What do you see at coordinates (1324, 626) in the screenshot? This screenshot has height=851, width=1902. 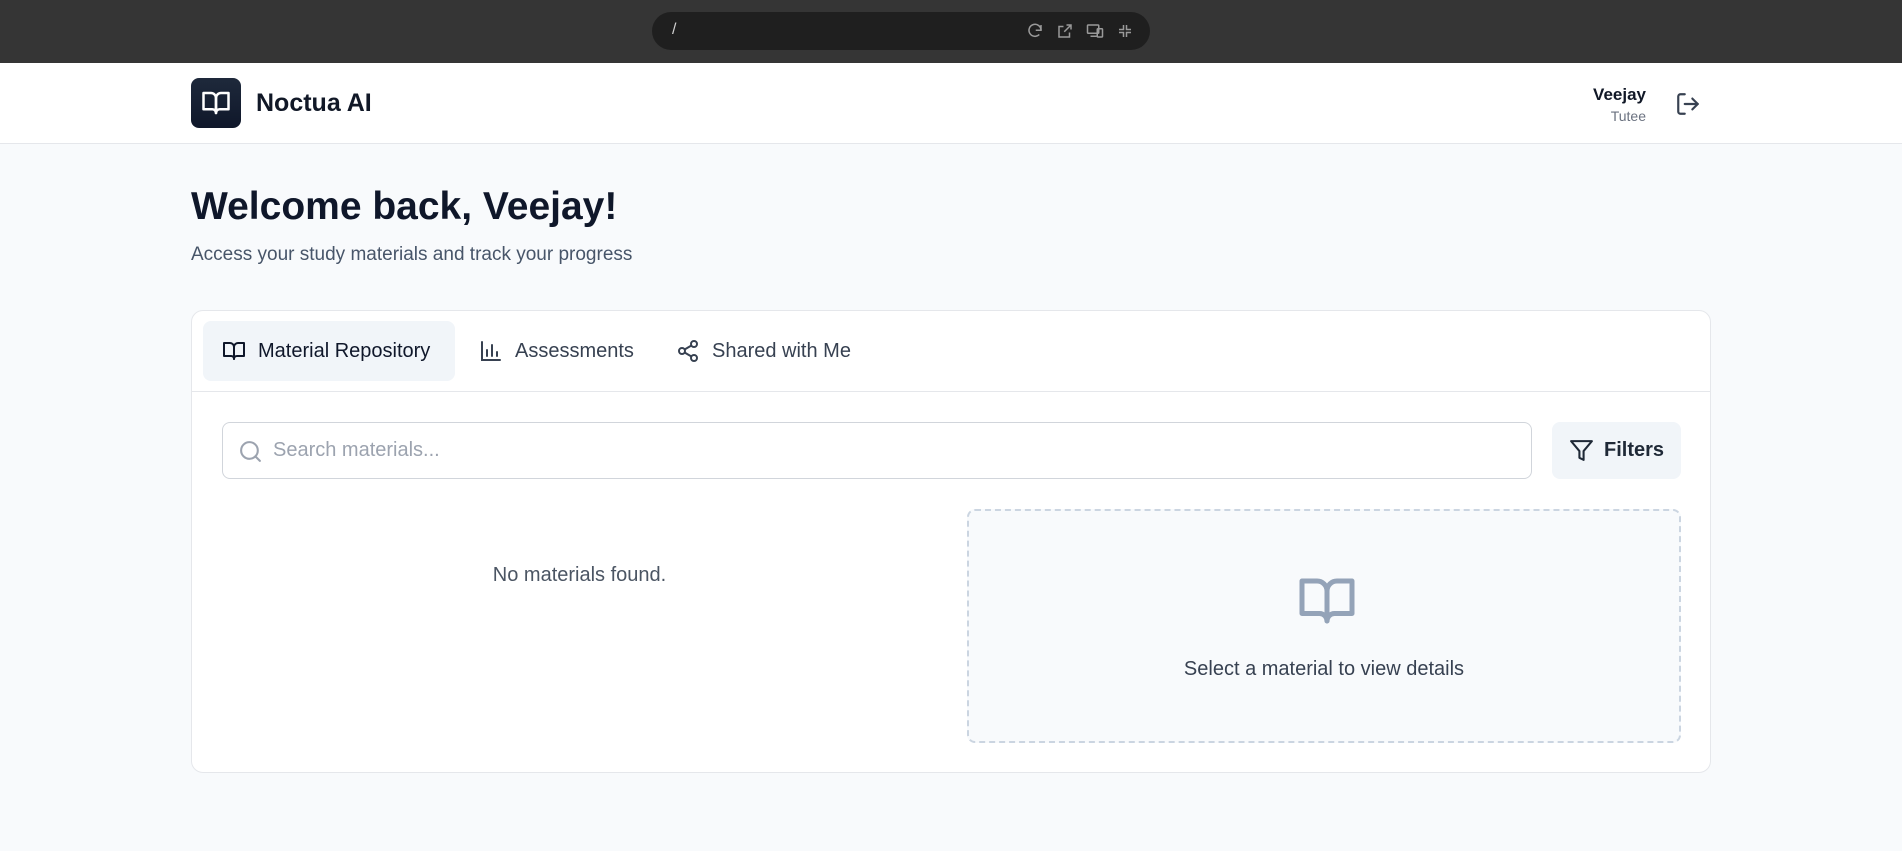 I see `material-details-panel: Select a material to view details` at bounding box center [1324, 626].